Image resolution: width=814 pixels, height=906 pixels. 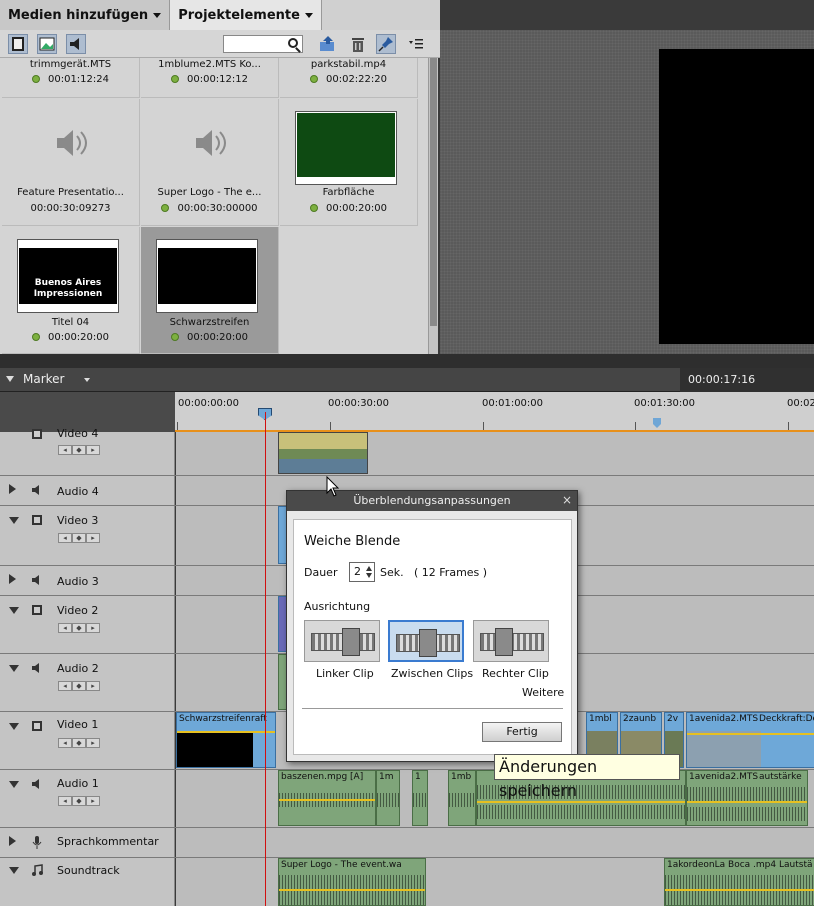 I want to click on media-item: Feature Presentatio... 00:00:30:09273, so click(x=71, y=162).